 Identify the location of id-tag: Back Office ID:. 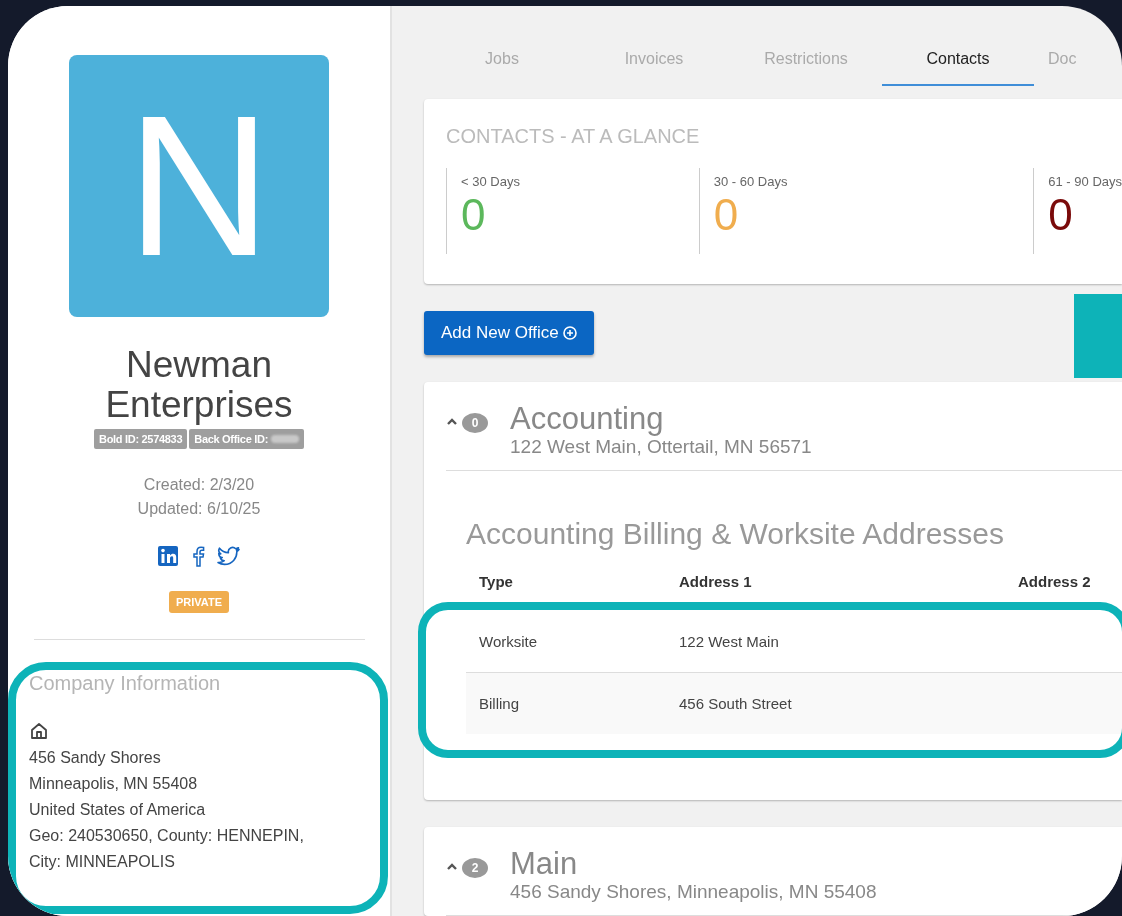
(246, 439).